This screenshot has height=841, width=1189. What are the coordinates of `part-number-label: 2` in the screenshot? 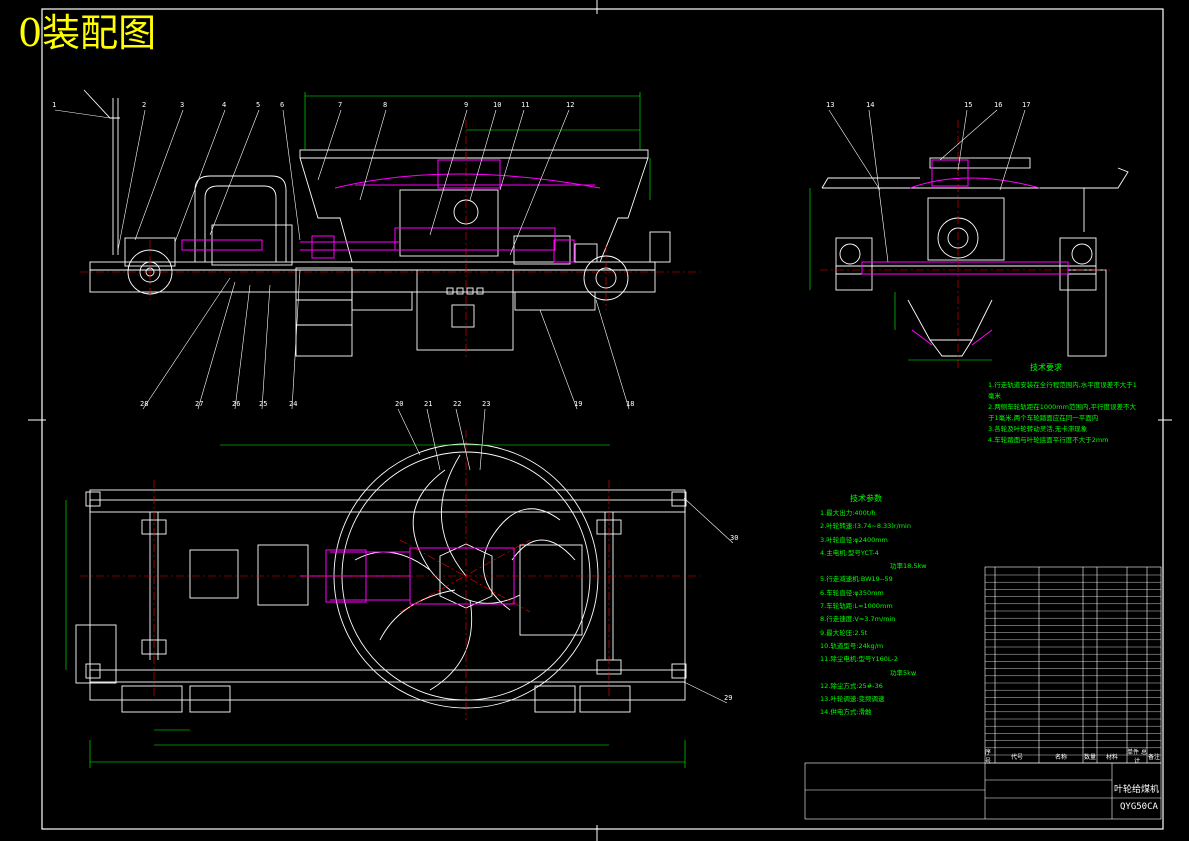 It's located at (144, 105).